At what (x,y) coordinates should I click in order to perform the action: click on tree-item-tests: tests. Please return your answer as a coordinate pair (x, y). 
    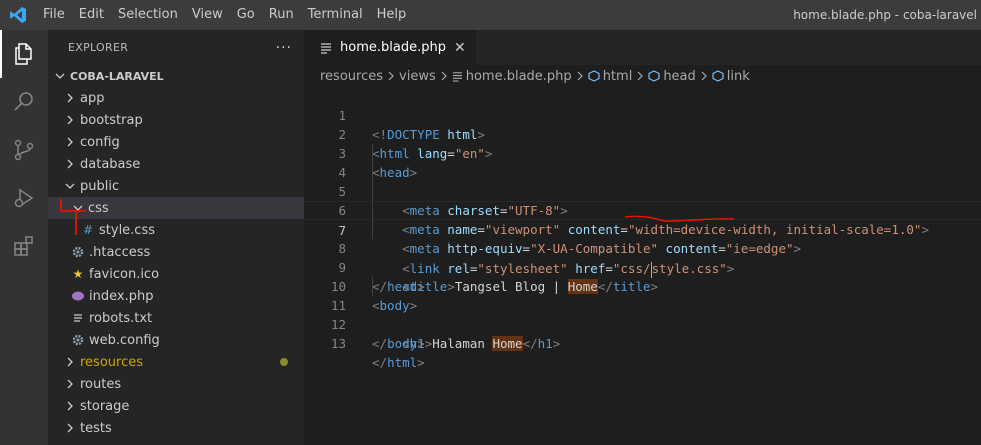
    Looking at the image, I should click on (176, 428).